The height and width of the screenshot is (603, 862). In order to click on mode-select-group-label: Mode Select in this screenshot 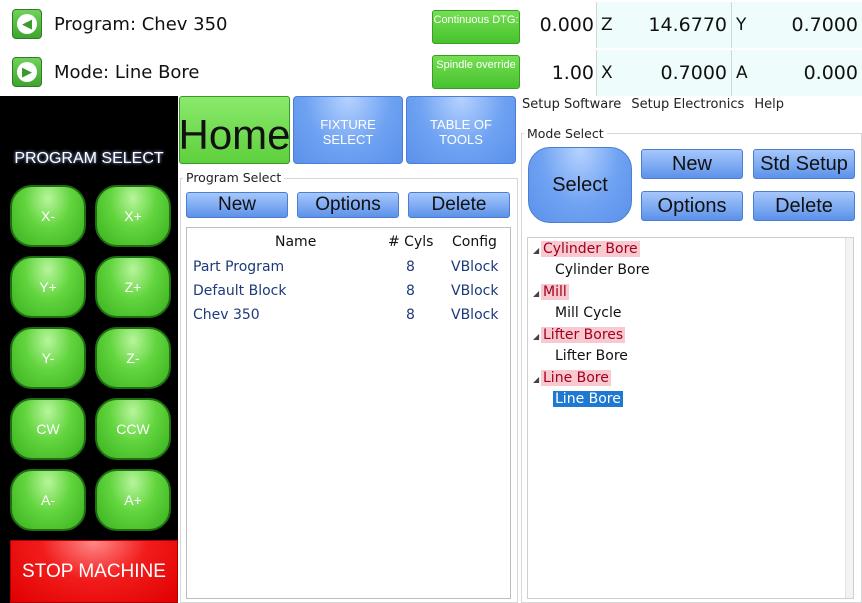, I will do `click(565, 133)`.